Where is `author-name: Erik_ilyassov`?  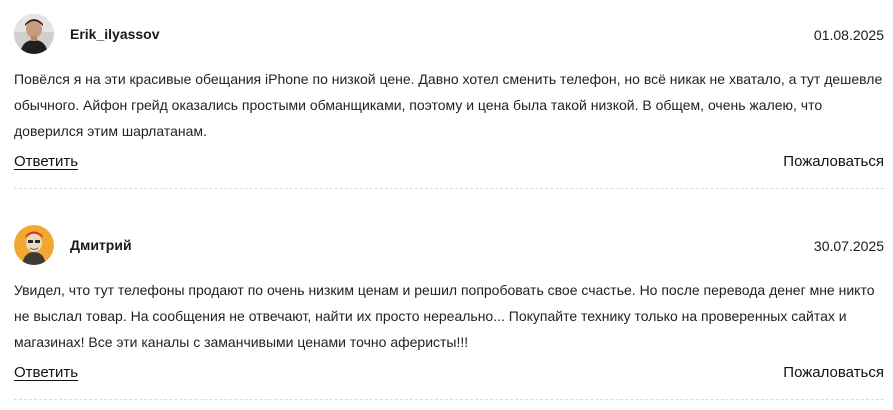
author-name: Erik_ilyassov is located at coordinates (115, 34).